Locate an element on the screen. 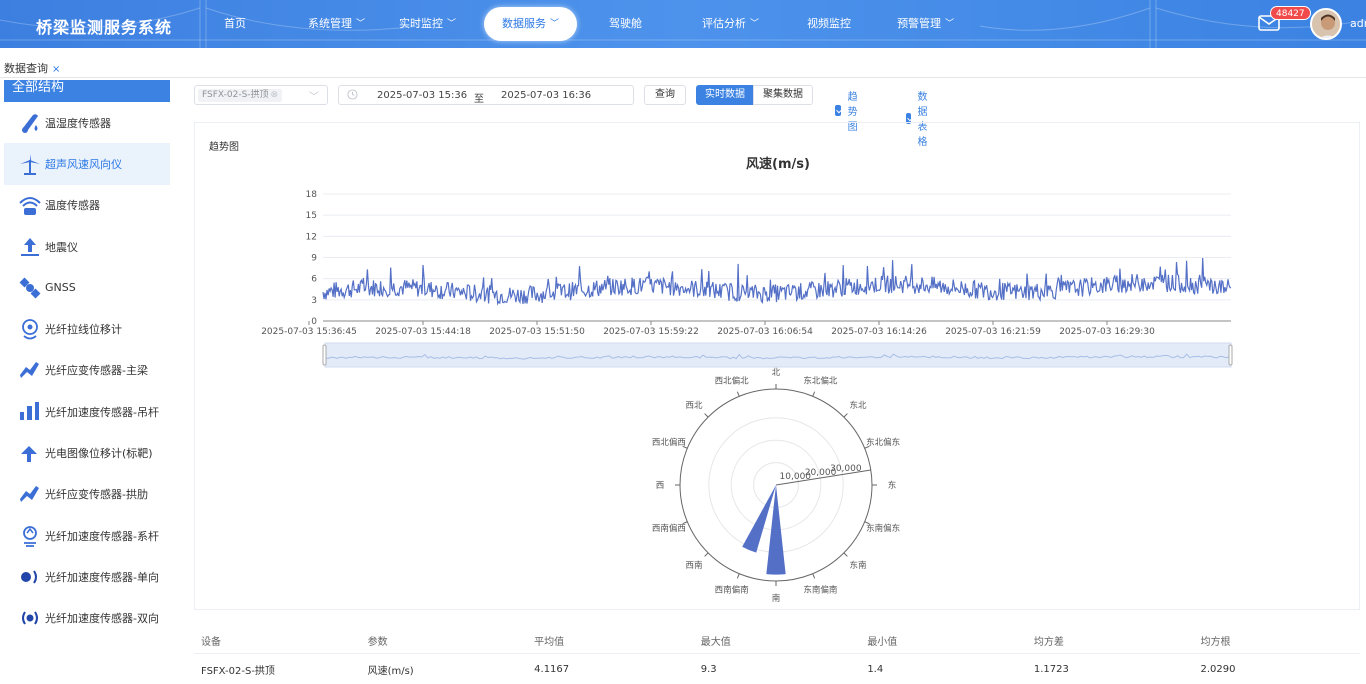 This screenshot has width=1366, height=684. sidebar-item-3: 地震仪 is located at coordinates (87, 246).